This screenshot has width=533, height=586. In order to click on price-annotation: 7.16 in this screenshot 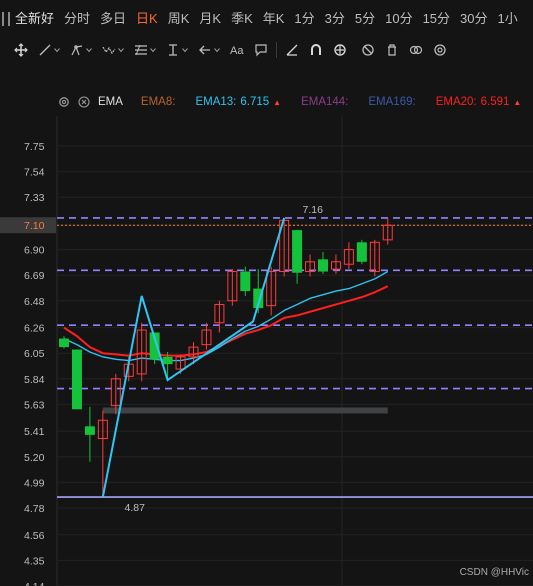, I will do `click(313, 210)`.